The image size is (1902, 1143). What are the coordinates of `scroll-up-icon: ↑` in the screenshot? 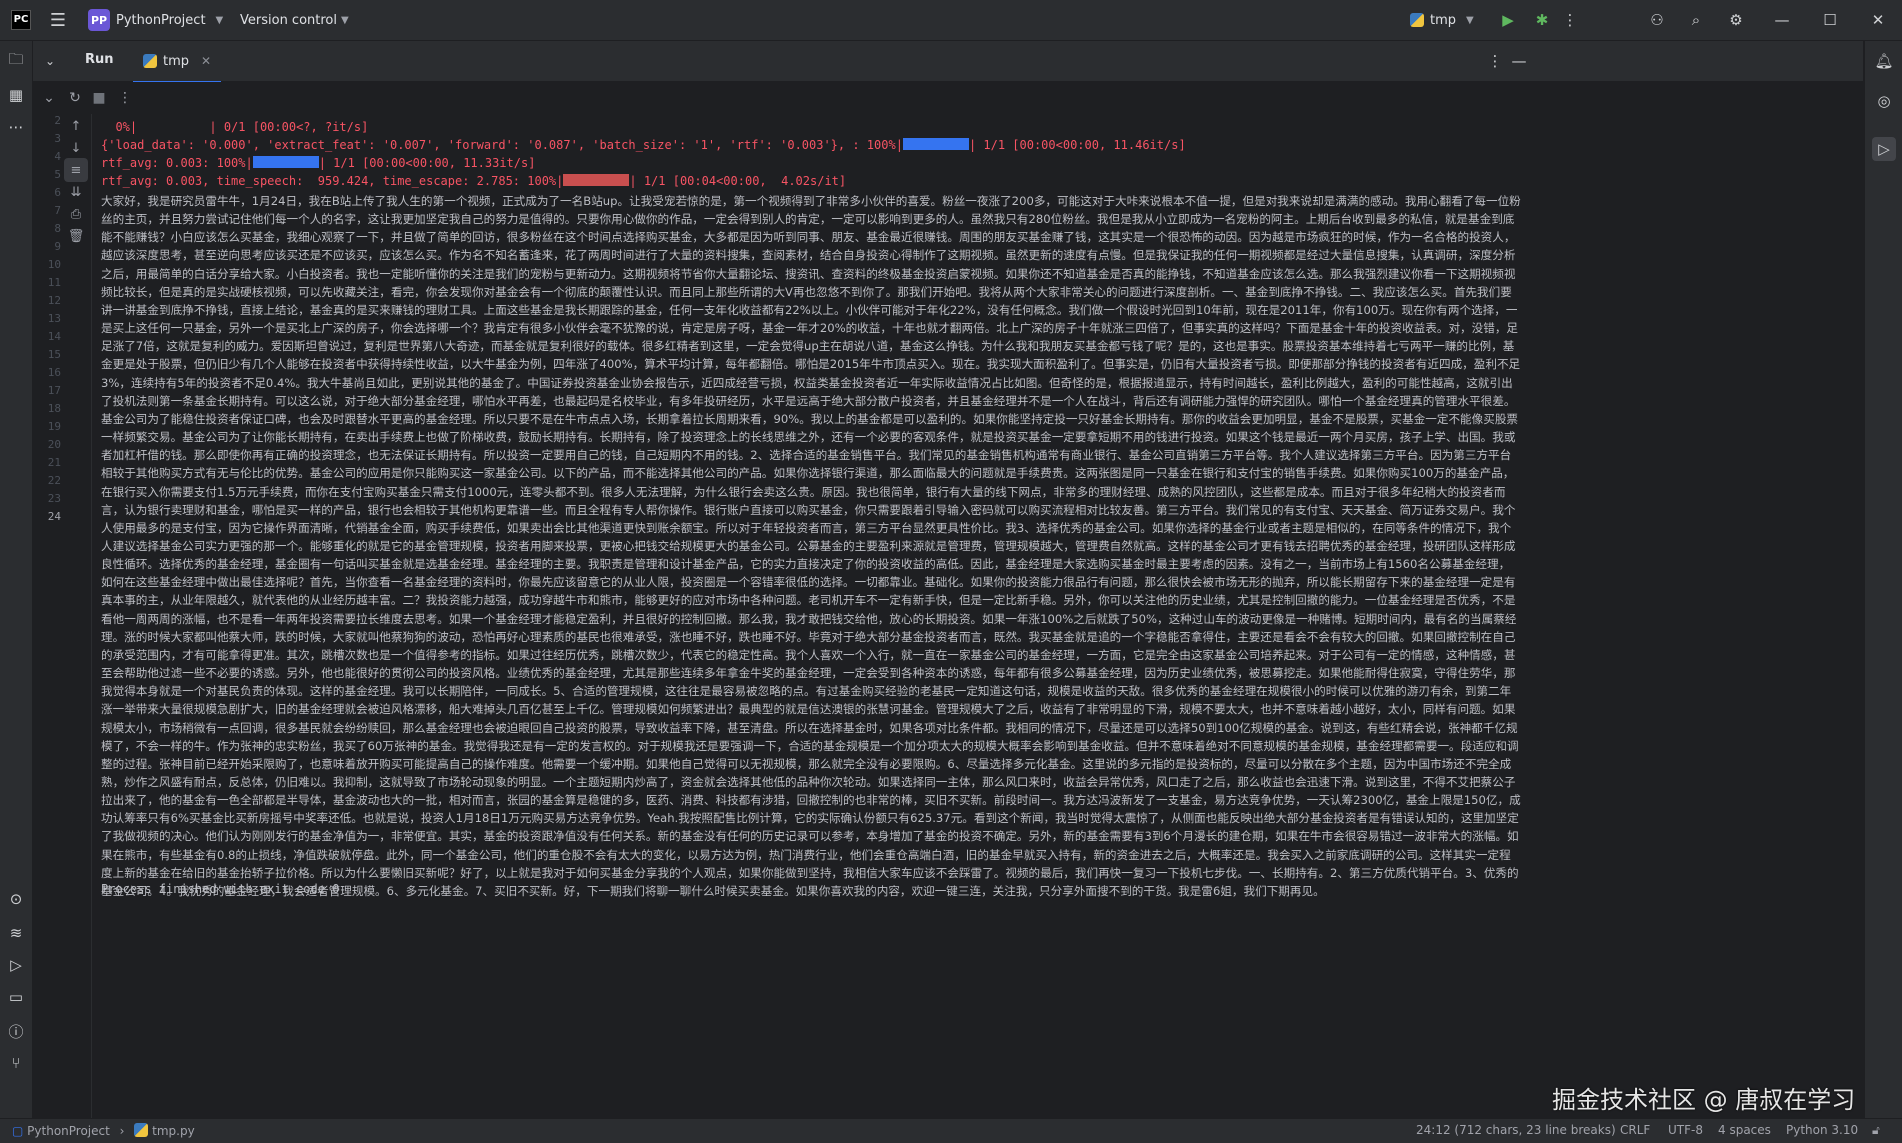 It's located at (76, 126).